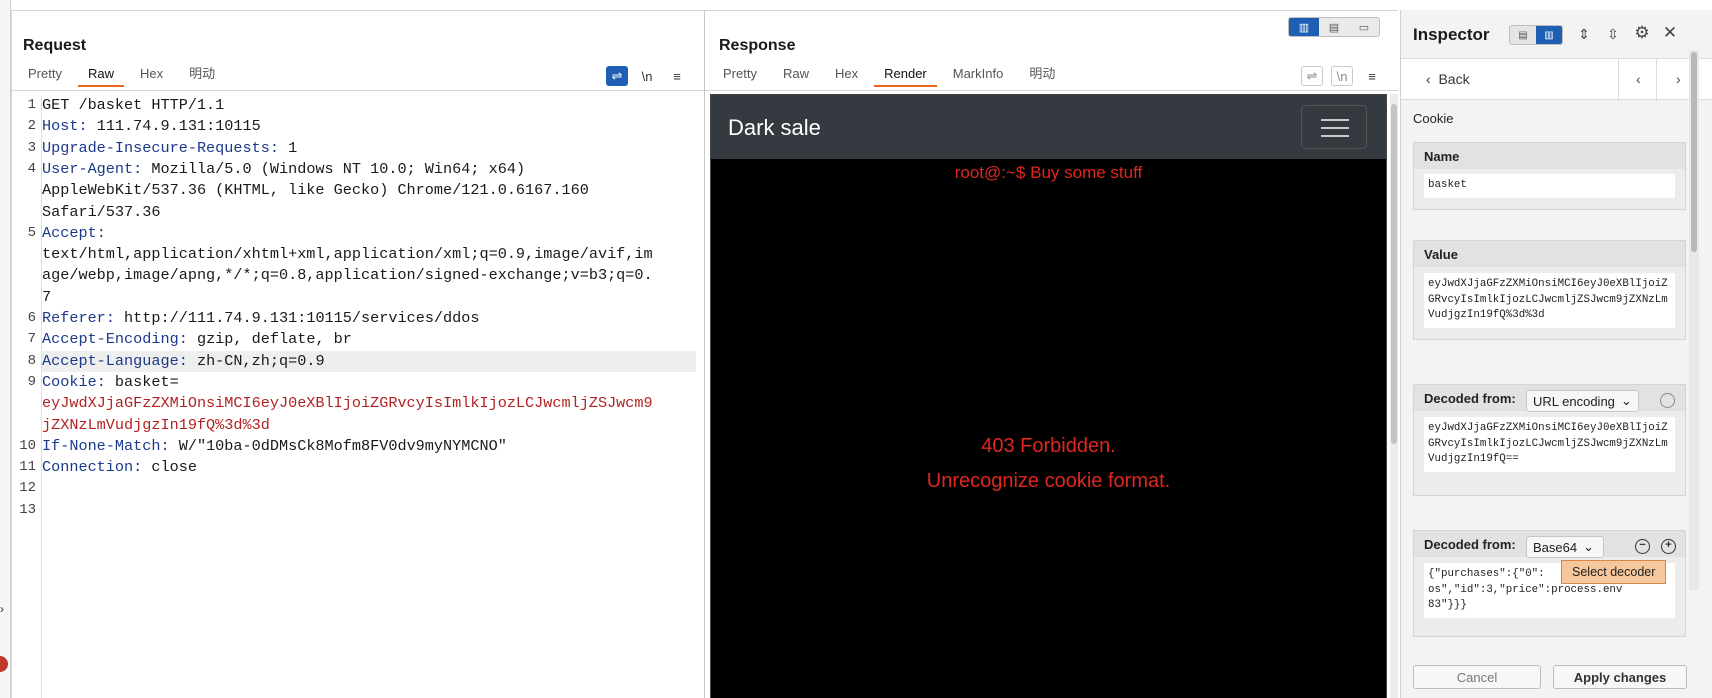  Describe the element at coordinates (31, 381) in the screenshot. I see `line-number: 9` at that location.